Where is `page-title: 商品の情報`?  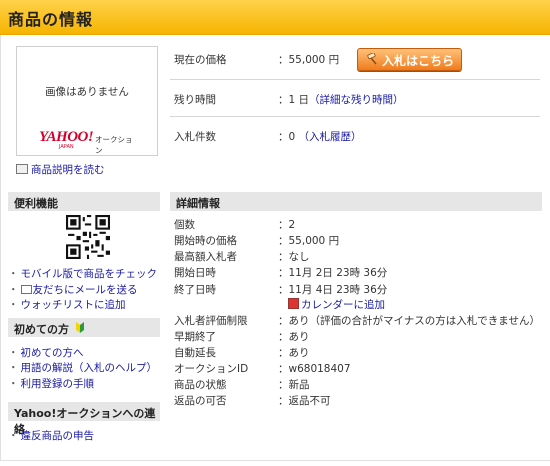
page-title: 商品の情報 is located at coordinates (51, 19).